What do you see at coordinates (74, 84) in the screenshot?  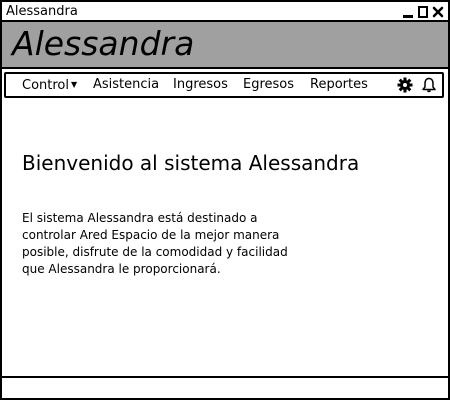 I see `caret-down-icon: ▼` at bounding box center [74, 84].